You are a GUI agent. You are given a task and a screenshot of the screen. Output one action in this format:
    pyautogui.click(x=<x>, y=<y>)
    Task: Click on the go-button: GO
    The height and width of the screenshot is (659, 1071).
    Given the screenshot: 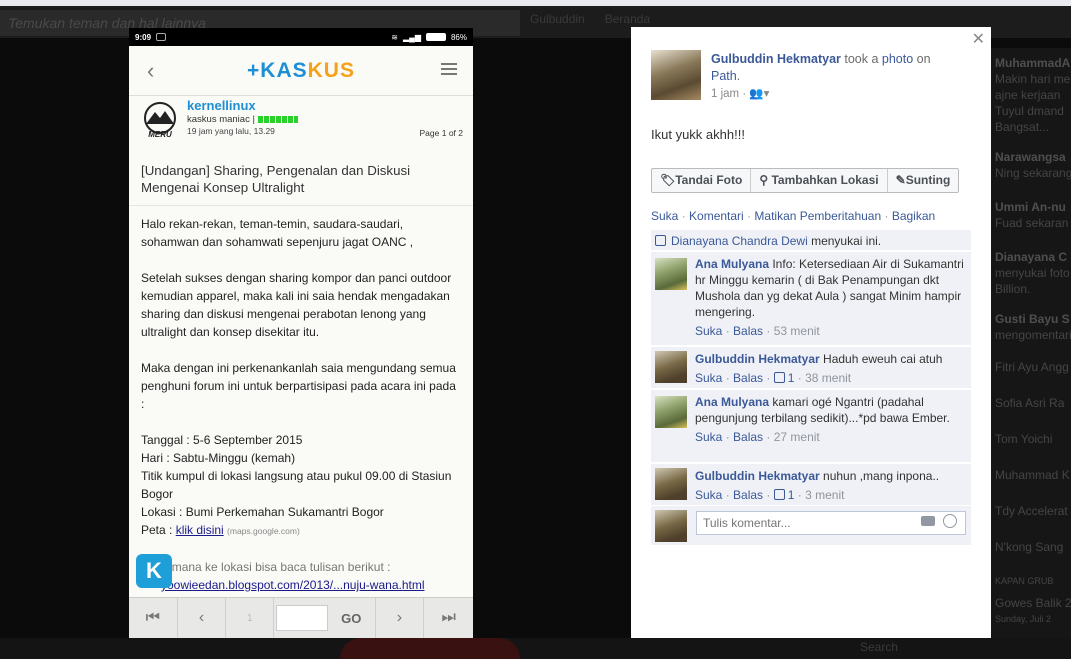 What is the action you would take?
    pyautogui.click(x=352, y=617)
    